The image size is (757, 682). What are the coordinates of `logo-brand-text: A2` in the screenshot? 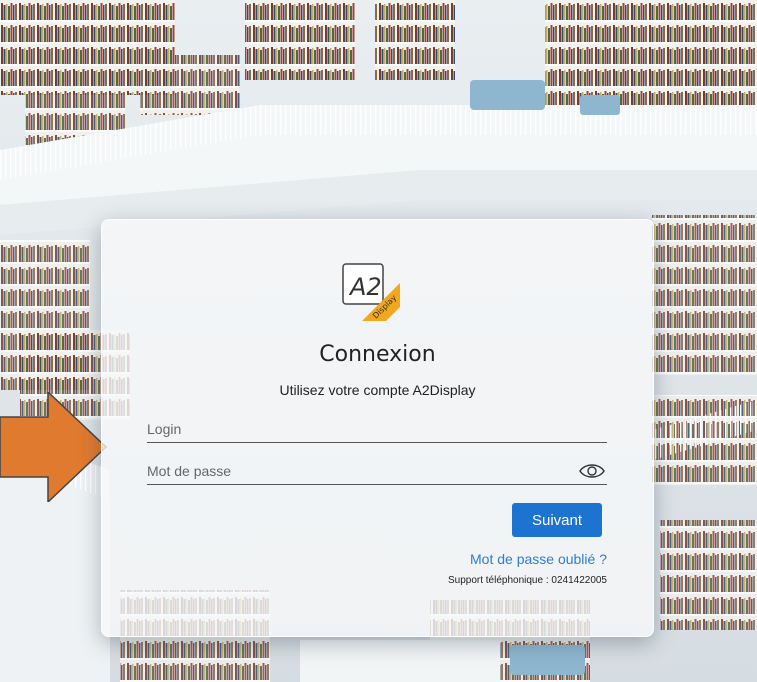 It's located at (365, 287).